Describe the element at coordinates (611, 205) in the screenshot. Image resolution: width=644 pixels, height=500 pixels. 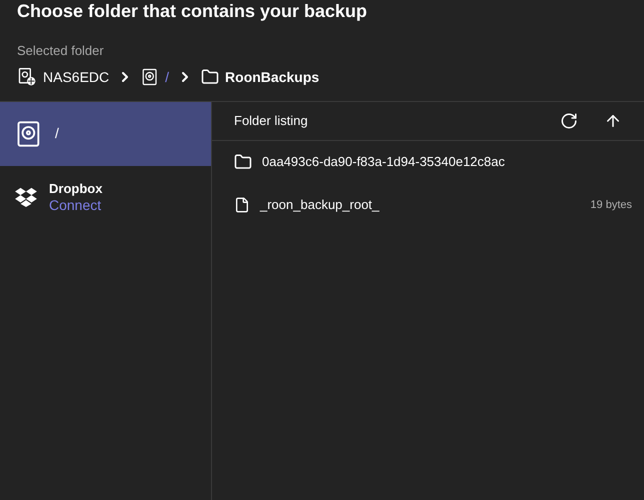
I see `file-size: 19 bytes` at that location.